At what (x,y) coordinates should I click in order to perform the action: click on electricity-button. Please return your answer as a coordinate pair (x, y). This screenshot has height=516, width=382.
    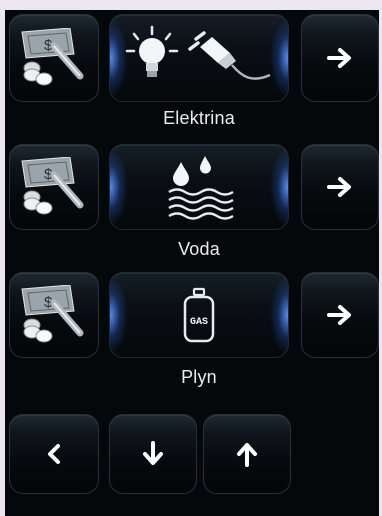
    Looking at the image, I should click on (199, 58).